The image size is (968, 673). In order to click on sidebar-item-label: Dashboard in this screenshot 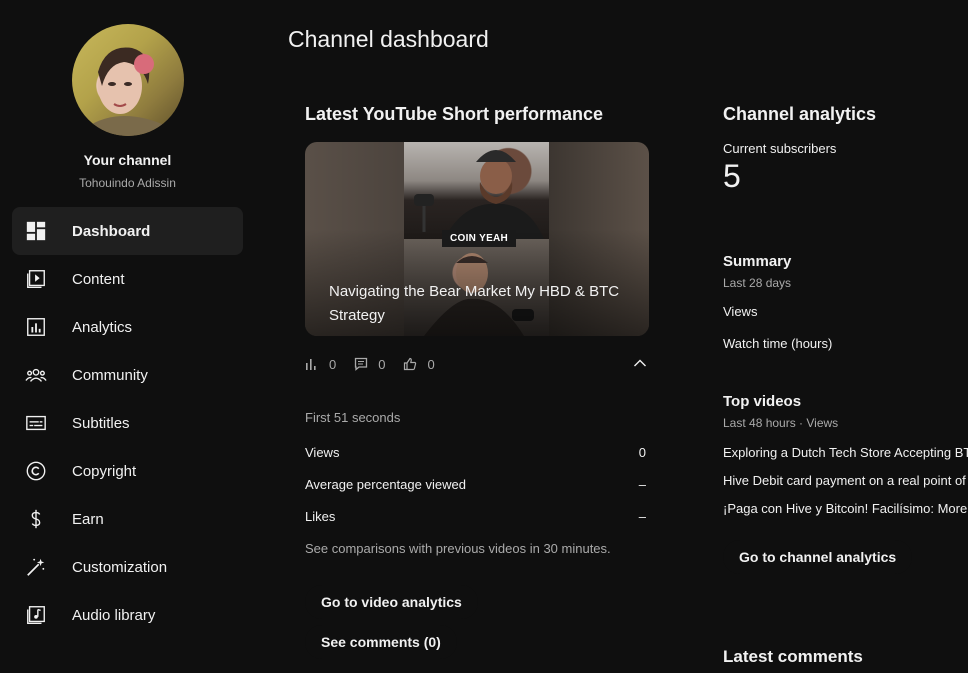, I will do `click(111, 231)`.